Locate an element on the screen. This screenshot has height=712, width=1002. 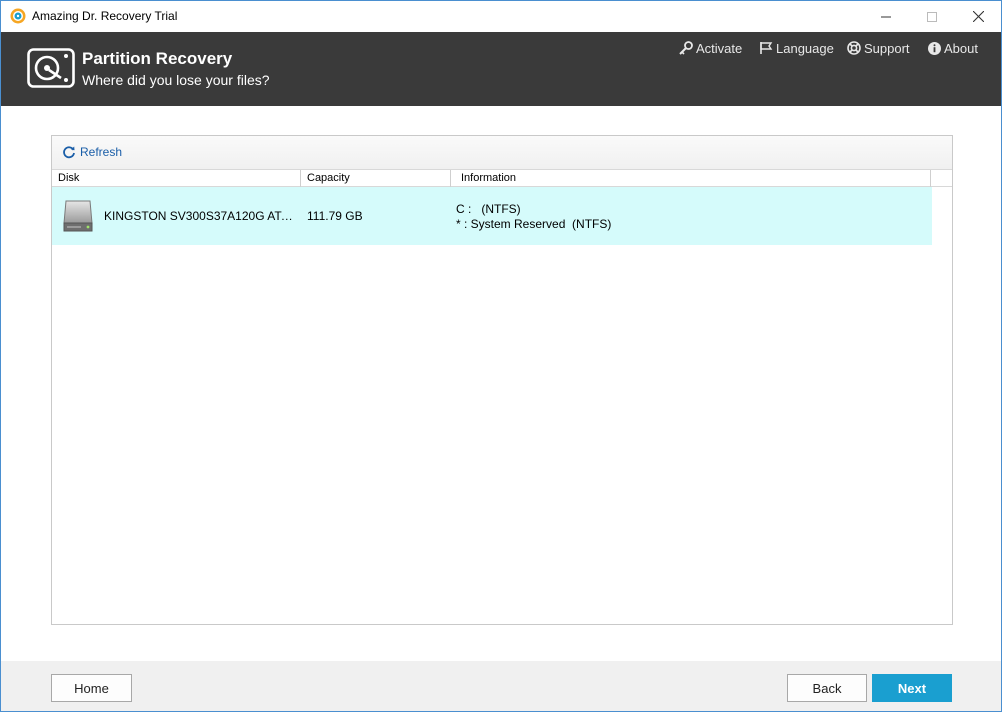
next-button: Next is located at coordinates (912, 688).